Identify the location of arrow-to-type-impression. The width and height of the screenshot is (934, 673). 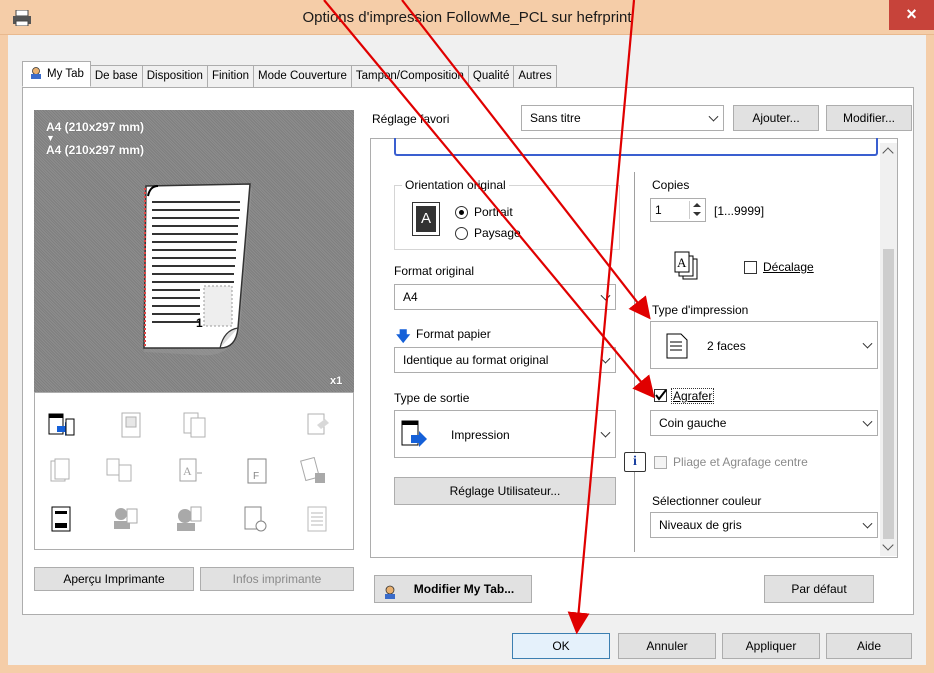
(526, 160).